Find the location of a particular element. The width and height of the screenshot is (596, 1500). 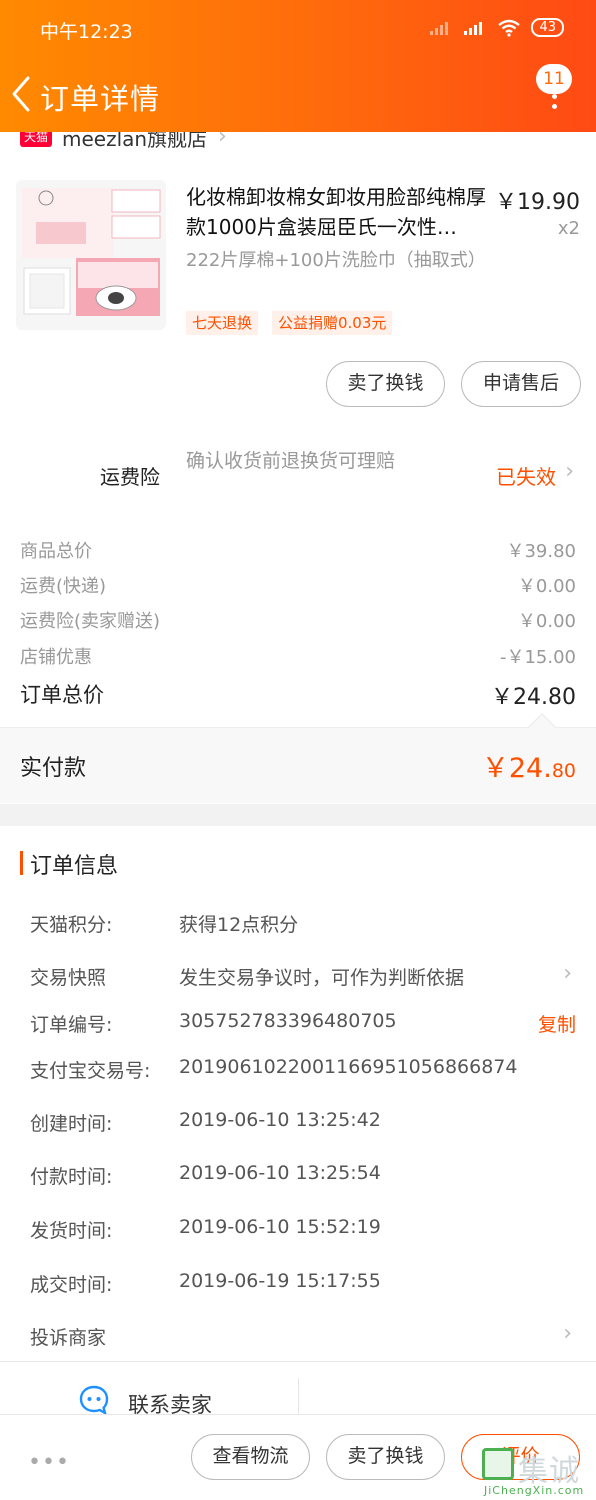

page-title: 订单详情 is located at coordinates (100, 99).